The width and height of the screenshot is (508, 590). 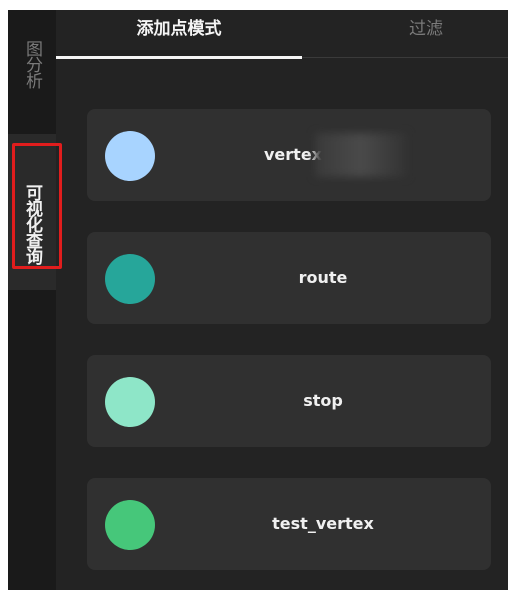 I want to click on tab-filter: 过滤, so click(x=426, y=34).